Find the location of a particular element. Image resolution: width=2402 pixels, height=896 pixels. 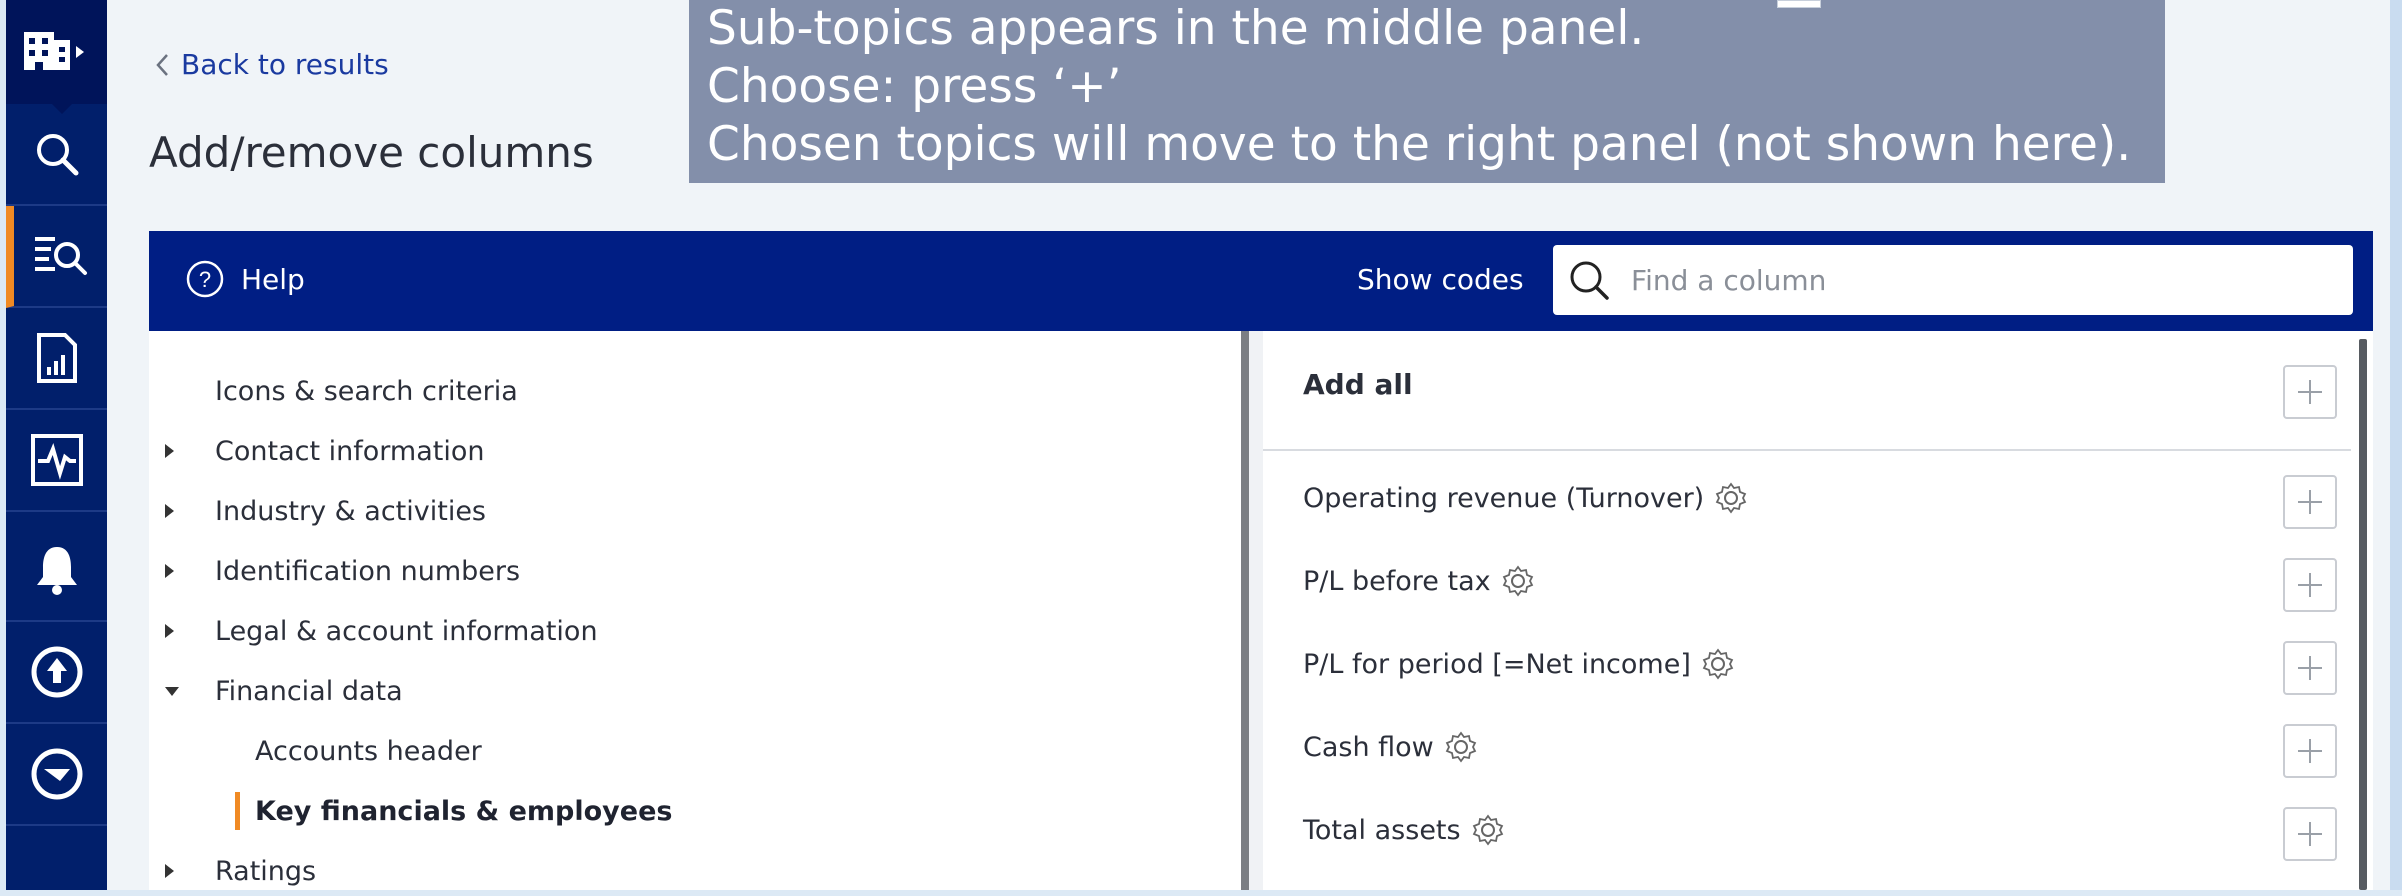

monitoring-icon is located at coordinates (56, 460).